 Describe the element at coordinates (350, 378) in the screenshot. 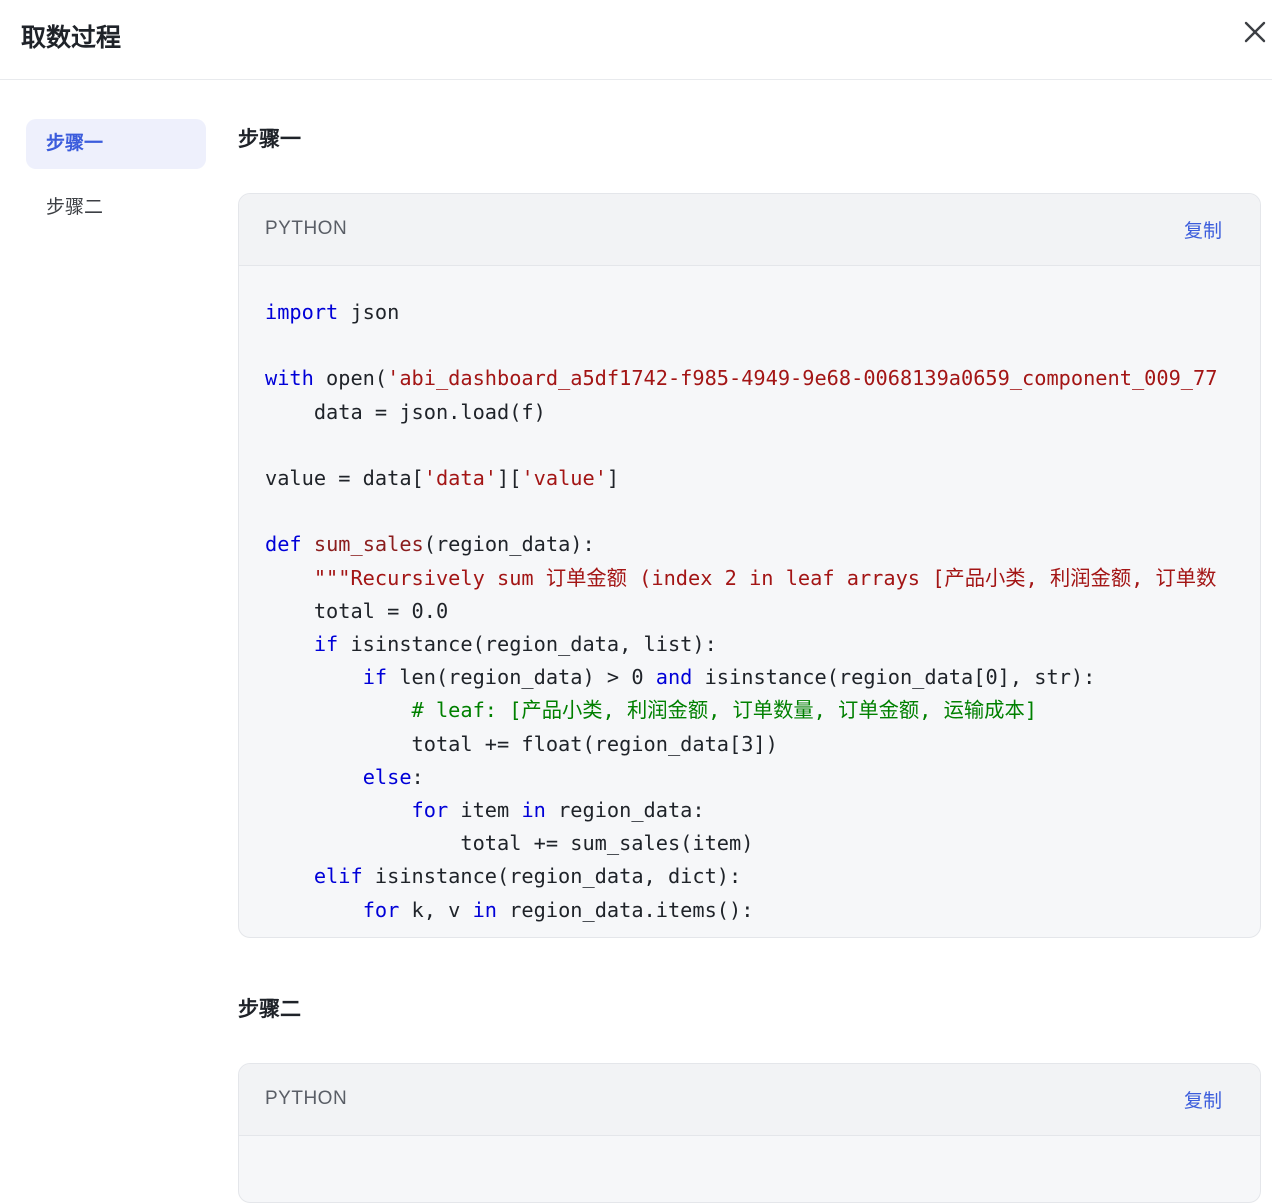

I see `code-token: open(` at that location.